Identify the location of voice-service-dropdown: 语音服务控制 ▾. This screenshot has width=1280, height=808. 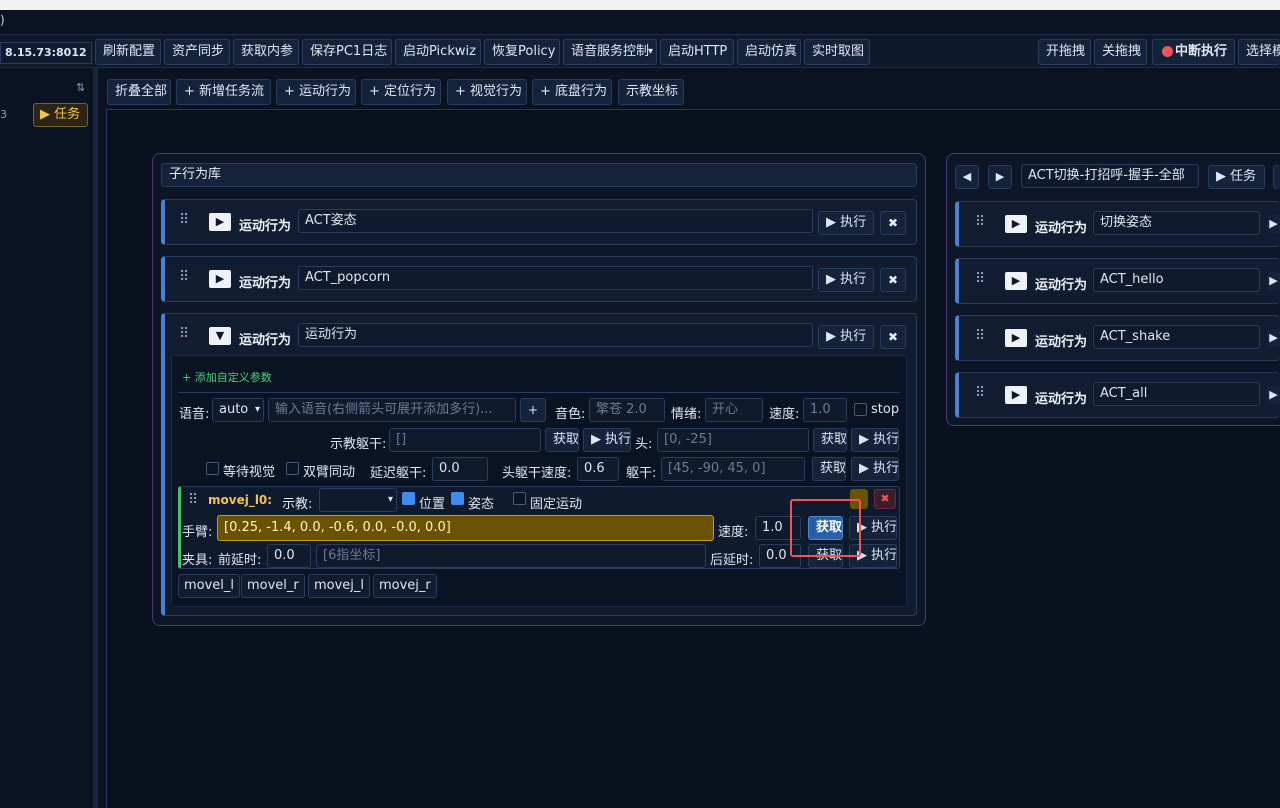
(610, 52).